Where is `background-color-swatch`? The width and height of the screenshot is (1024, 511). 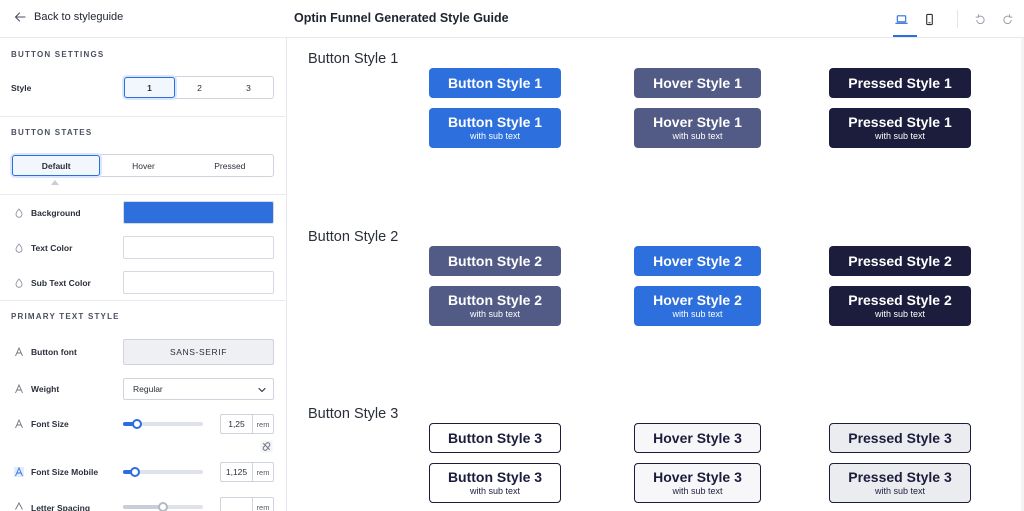 background-color-swatch is located at coordinates (198, 212).